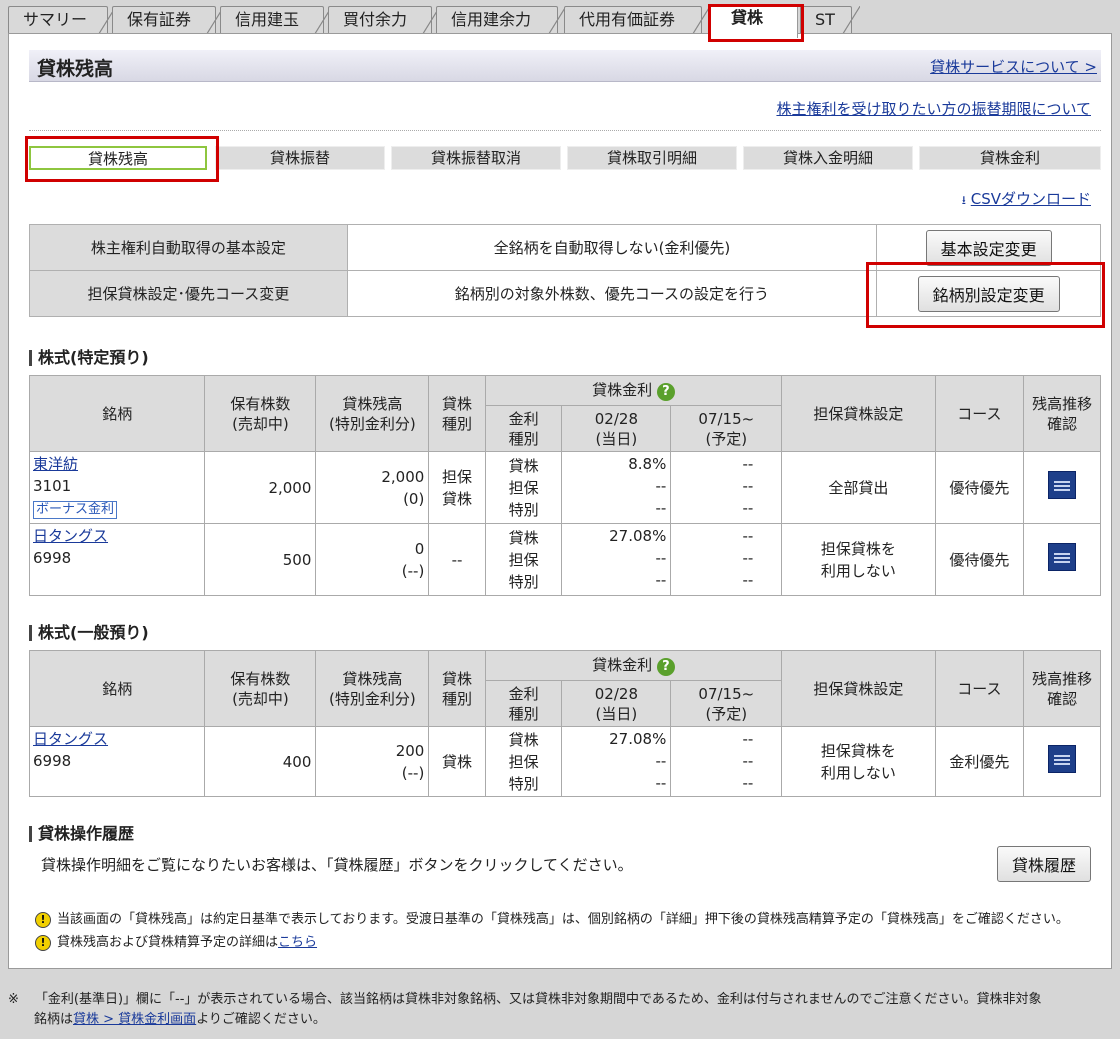 Image resolution: width=1120 pixels, height=1039 pixels. I want to click on note-2: ! 貸株残高および貸株精算予定の詳細はこちら, so click(176, 941).